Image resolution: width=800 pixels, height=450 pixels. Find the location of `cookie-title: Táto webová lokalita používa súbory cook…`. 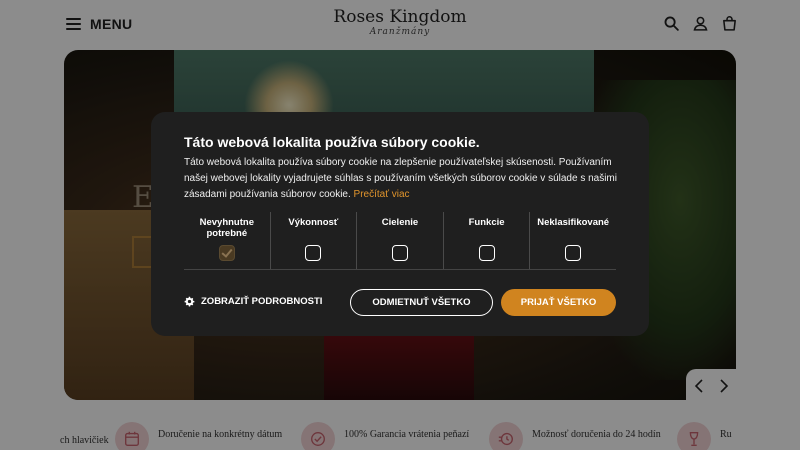

cookie-title: Táto webová lokalita používa súbory cook… is located at coordinates (332, 142).